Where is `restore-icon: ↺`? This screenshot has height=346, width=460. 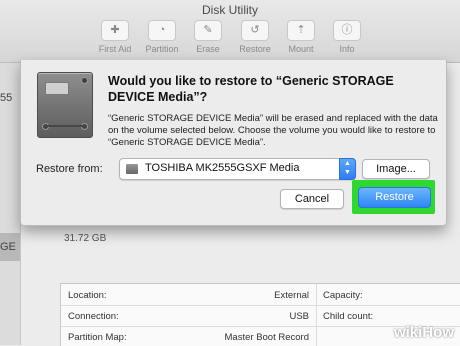 restore-icon: ↺ is located at coordinates (255, 30).